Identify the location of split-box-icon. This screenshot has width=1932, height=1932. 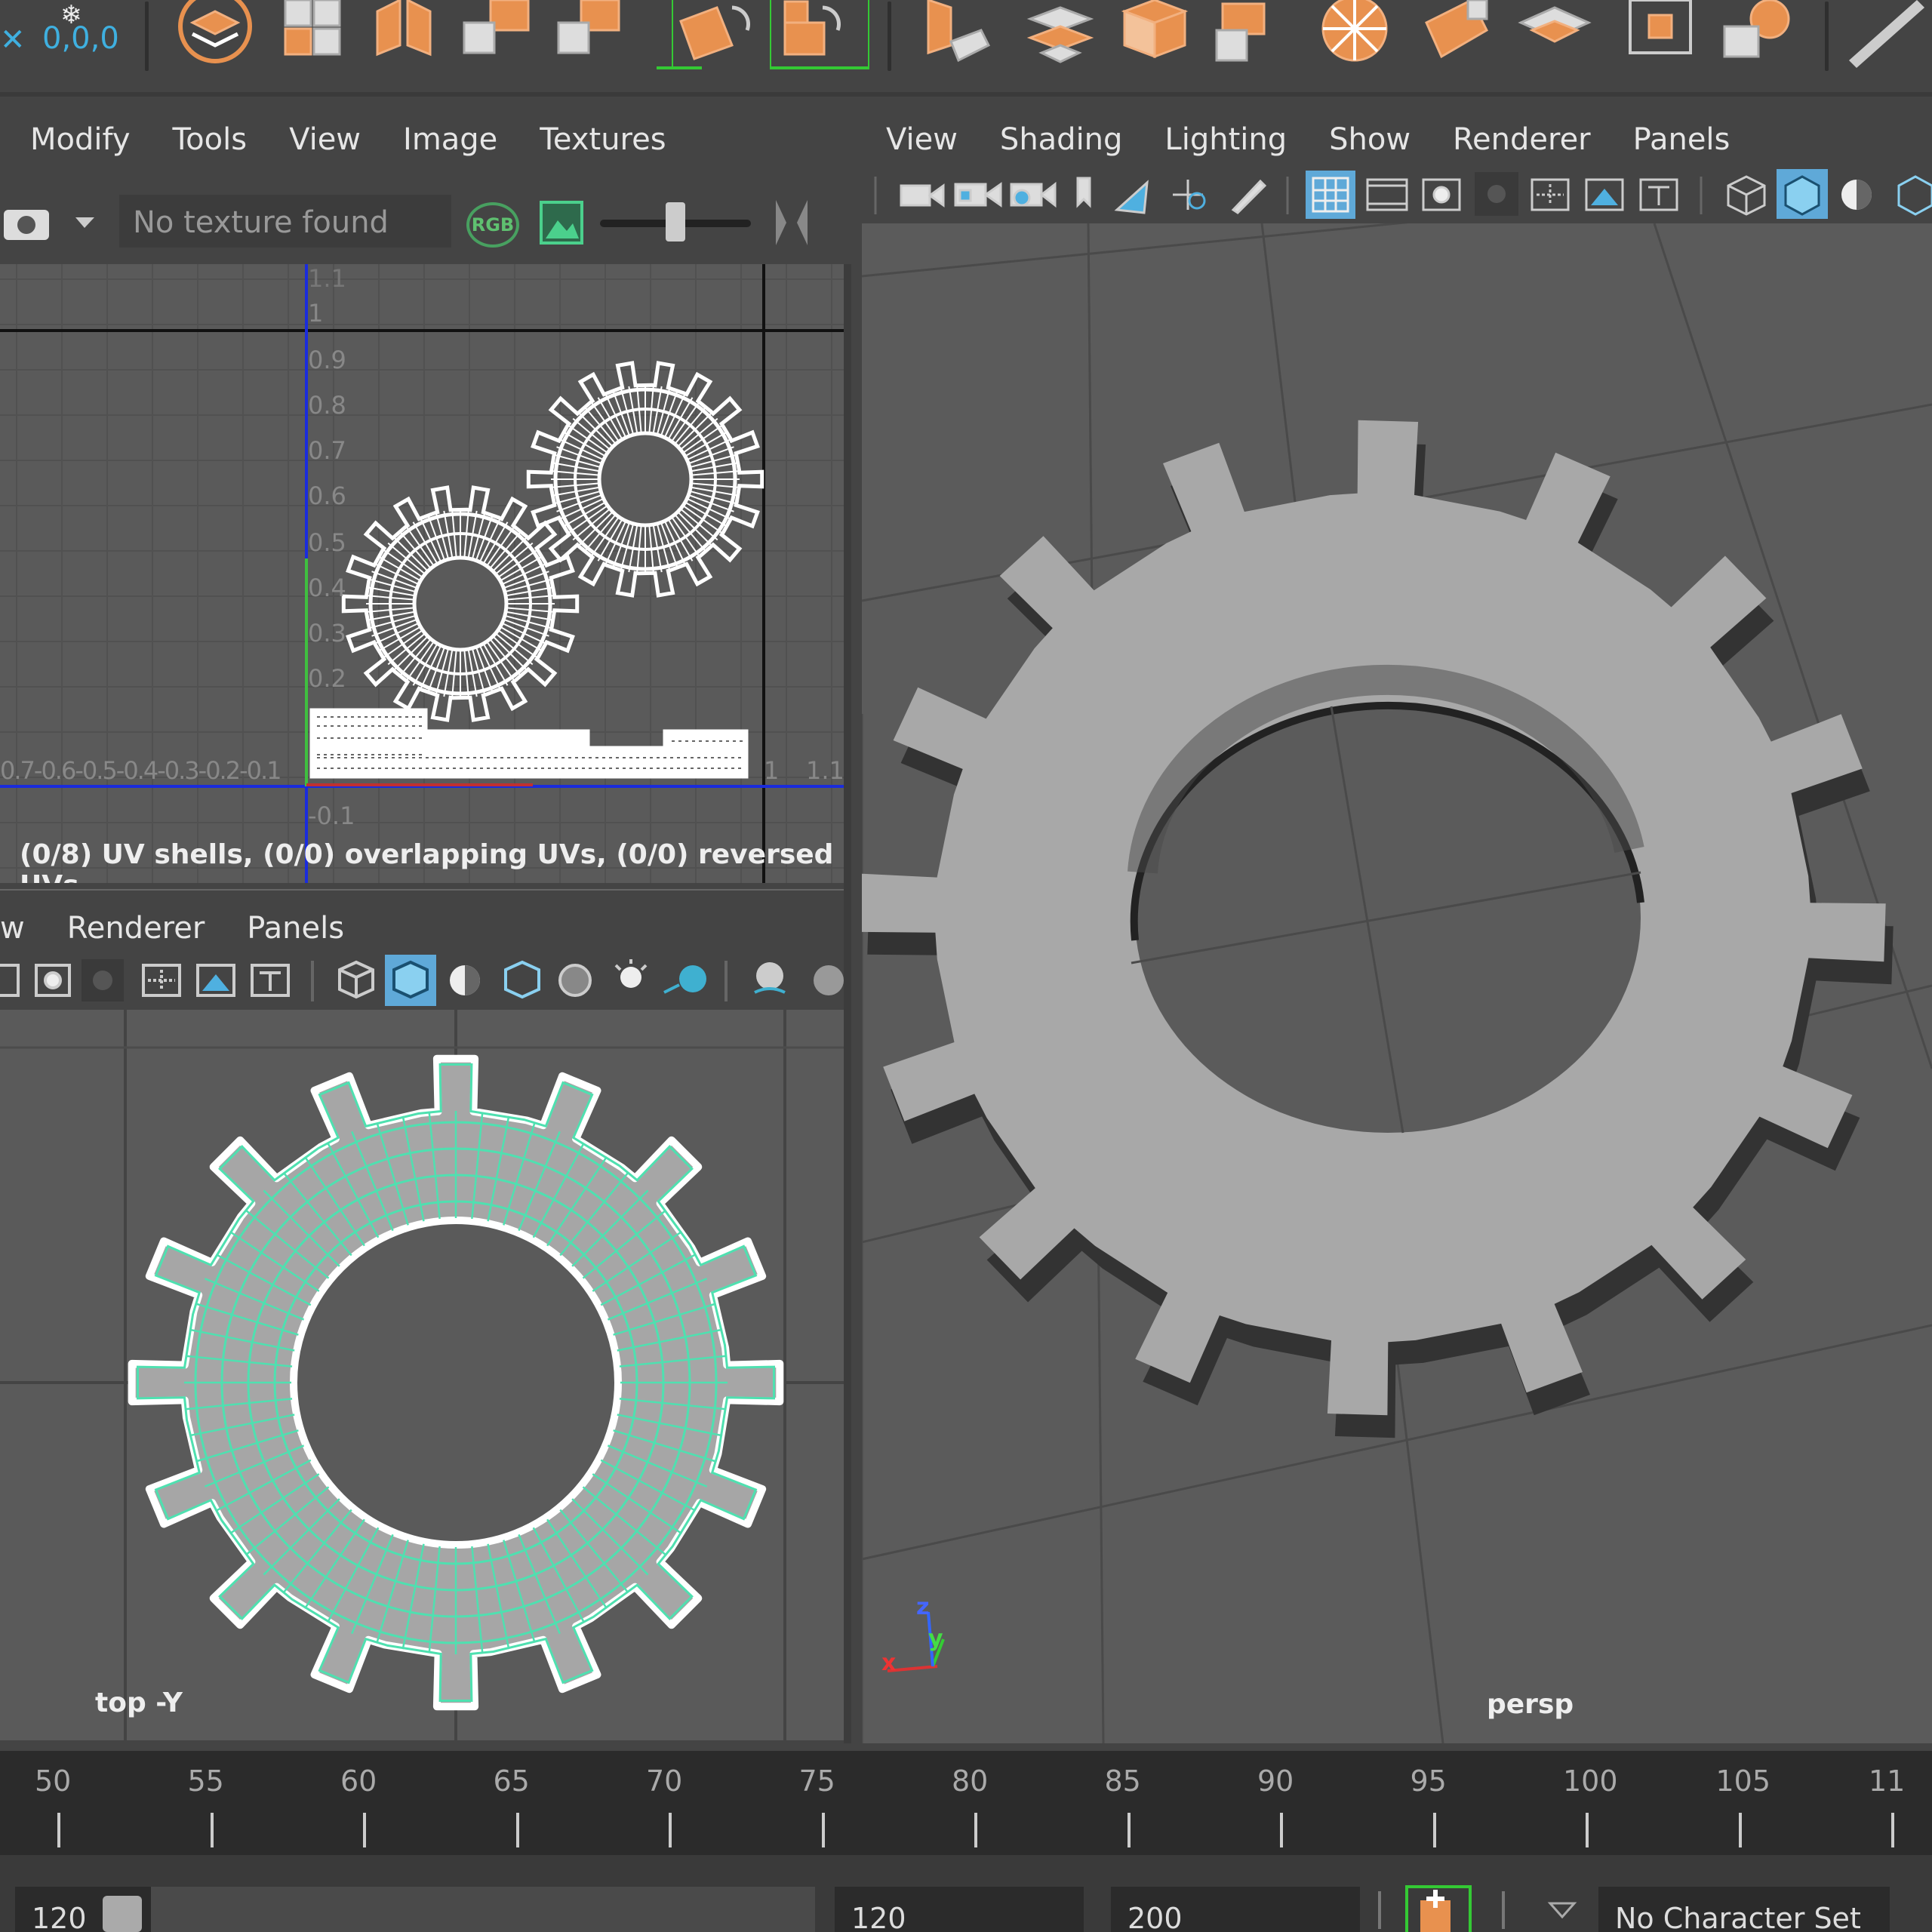
(404, 28).